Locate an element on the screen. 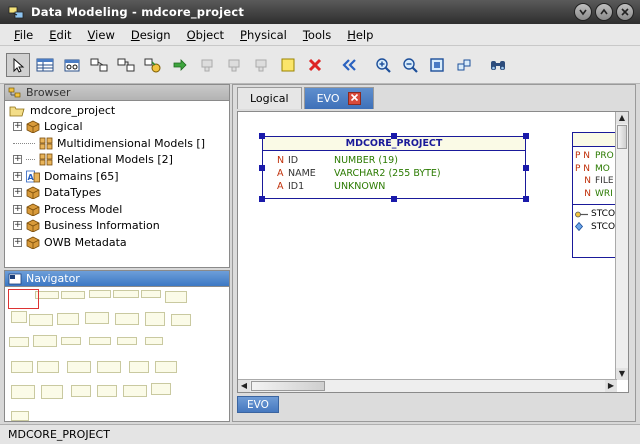  tree-item-label: Multidimensional Models [] is located at coordinates (131, 143).